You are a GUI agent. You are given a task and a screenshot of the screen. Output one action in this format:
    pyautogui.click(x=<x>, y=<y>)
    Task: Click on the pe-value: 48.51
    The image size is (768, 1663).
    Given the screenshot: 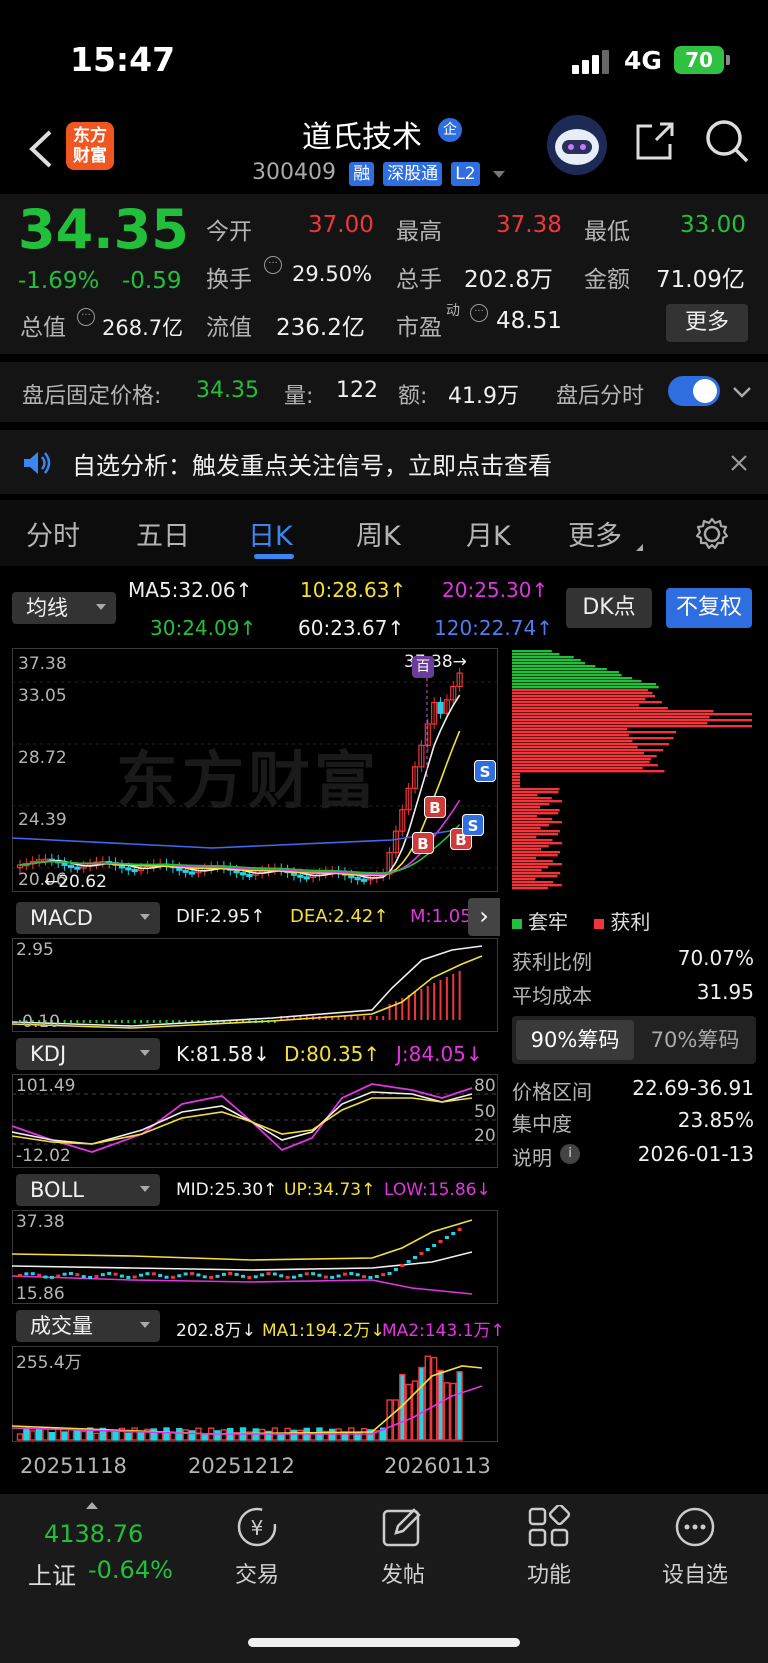 What is the action you would take?
    pyautogui.click(x=529, y=321)
    